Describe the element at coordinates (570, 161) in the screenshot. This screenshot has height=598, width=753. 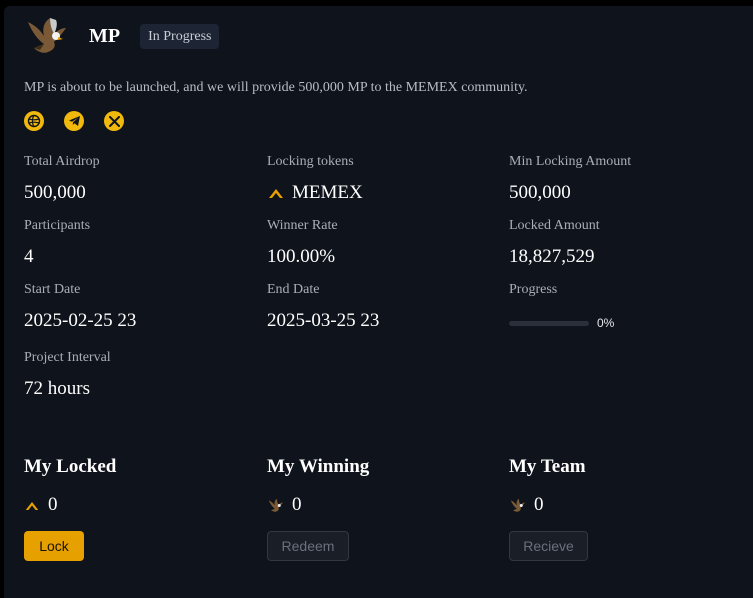
I see `stat-label: Min Locking Amount` at that location.